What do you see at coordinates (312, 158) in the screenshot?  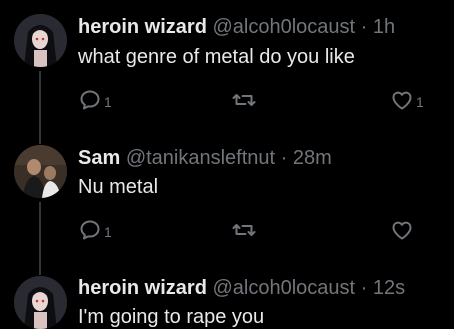 I see `timestamp: 28m` at bounding box center [312, 158].